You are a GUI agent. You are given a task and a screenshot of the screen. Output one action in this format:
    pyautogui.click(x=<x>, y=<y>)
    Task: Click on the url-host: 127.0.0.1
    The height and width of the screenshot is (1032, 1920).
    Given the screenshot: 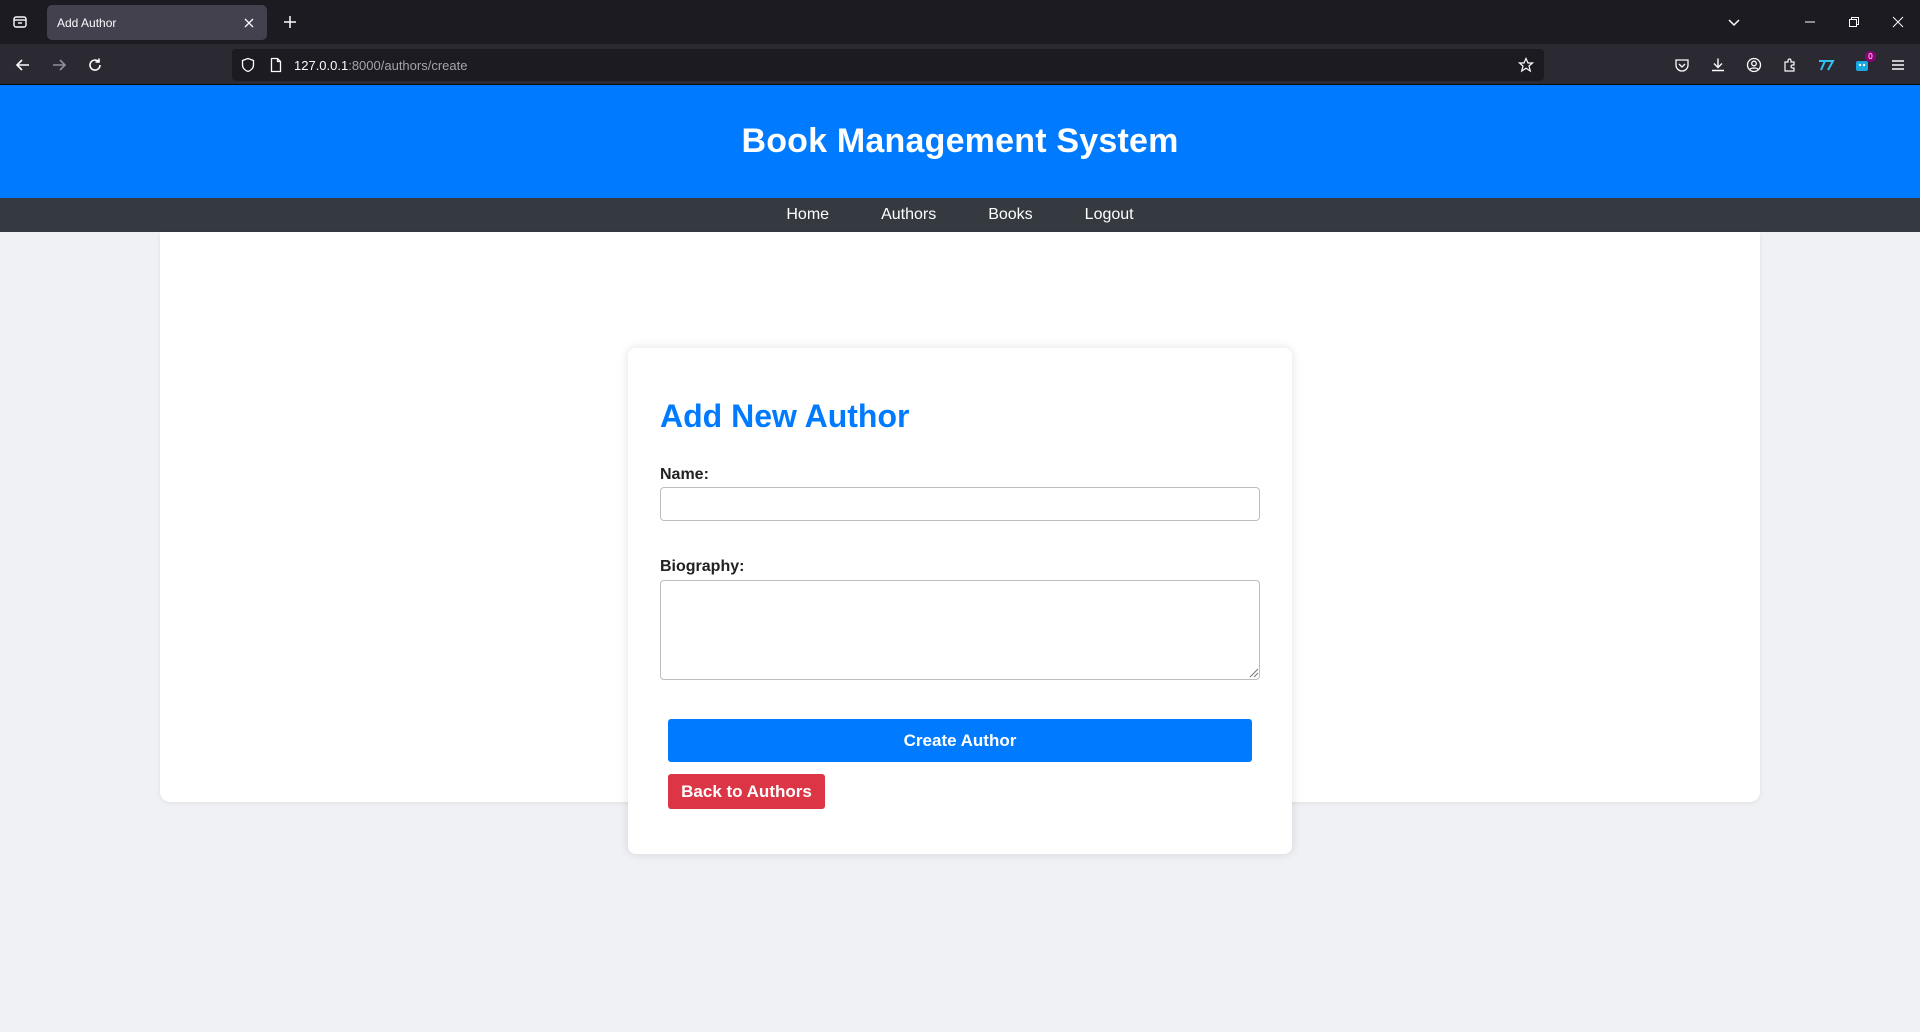 What is the action you would take?
    pyautogui.click(x=321, y=65)
    